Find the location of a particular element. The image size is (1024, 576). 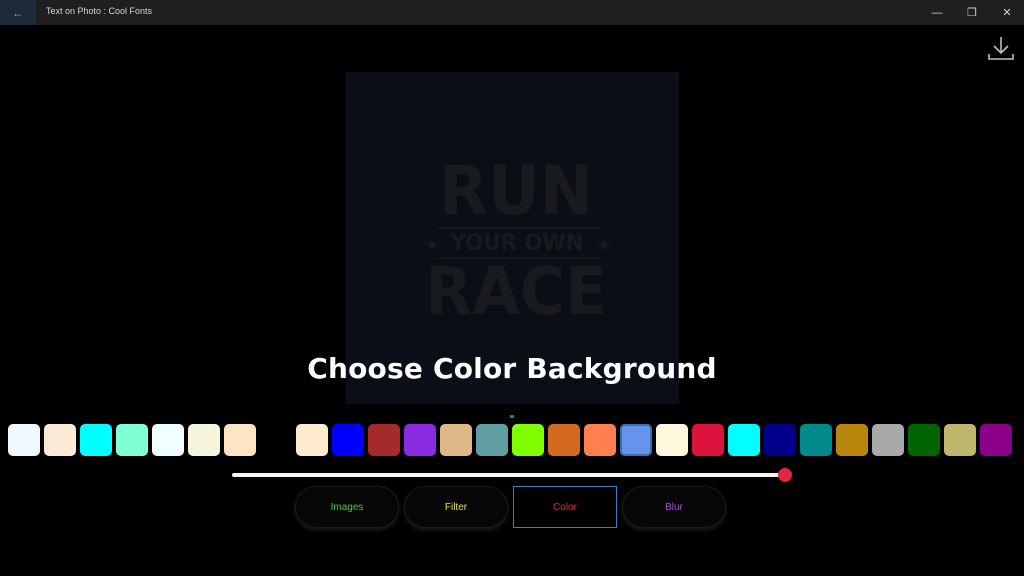

download-icon is located at coordinates (1001, 48).